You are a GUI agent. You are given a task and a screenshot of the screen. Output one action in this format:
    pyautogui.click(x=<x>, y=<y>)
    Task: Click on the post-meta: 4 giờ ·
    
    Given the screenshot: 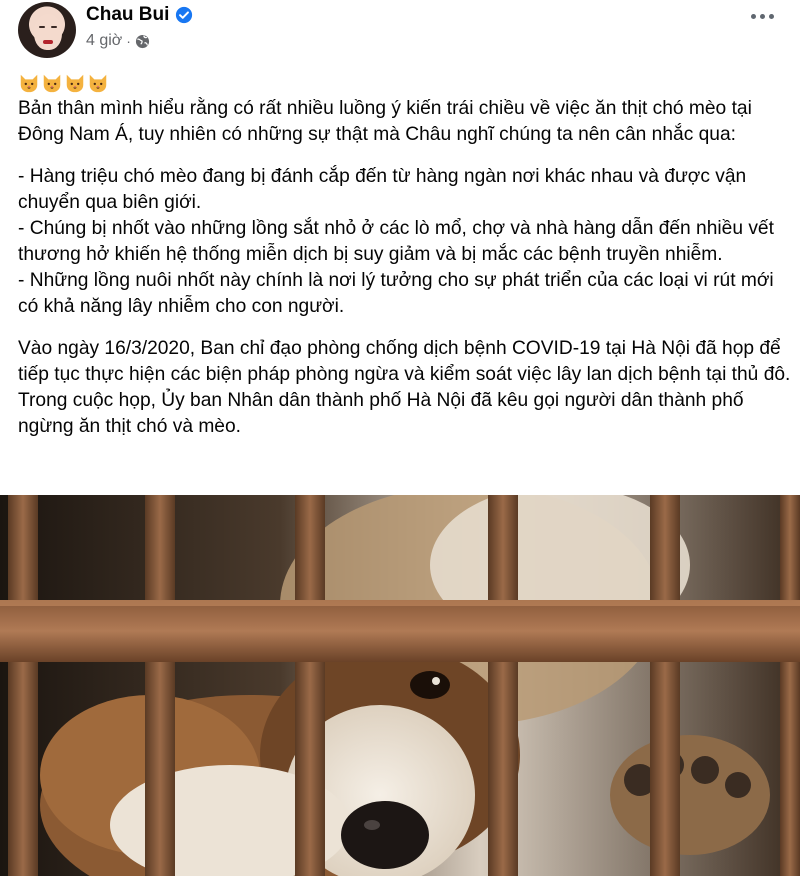 What is the action you would take?
    pyautogui.click(x=118, y=41)
    